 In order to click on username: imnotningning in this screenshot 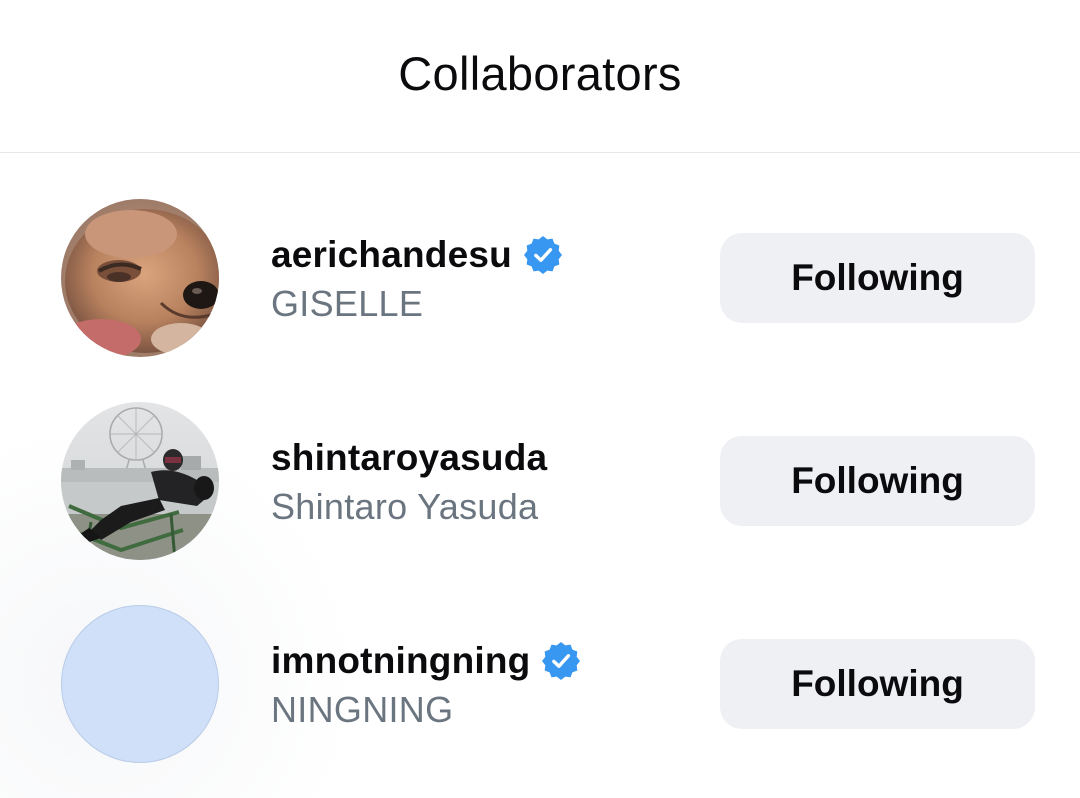, I will do `click(400, 661)`.